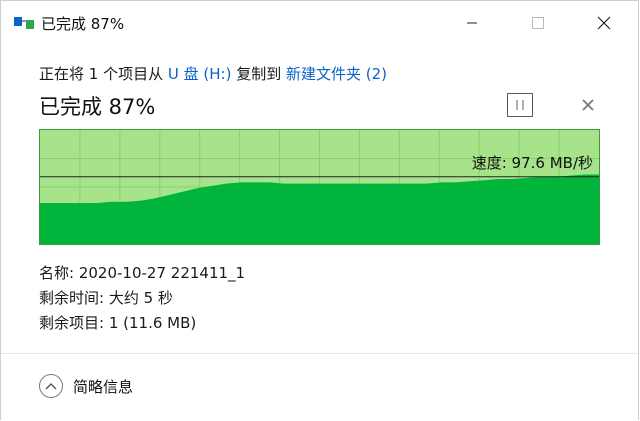  I want to click on title-bar: 已完成 87%, so click(319, 23).